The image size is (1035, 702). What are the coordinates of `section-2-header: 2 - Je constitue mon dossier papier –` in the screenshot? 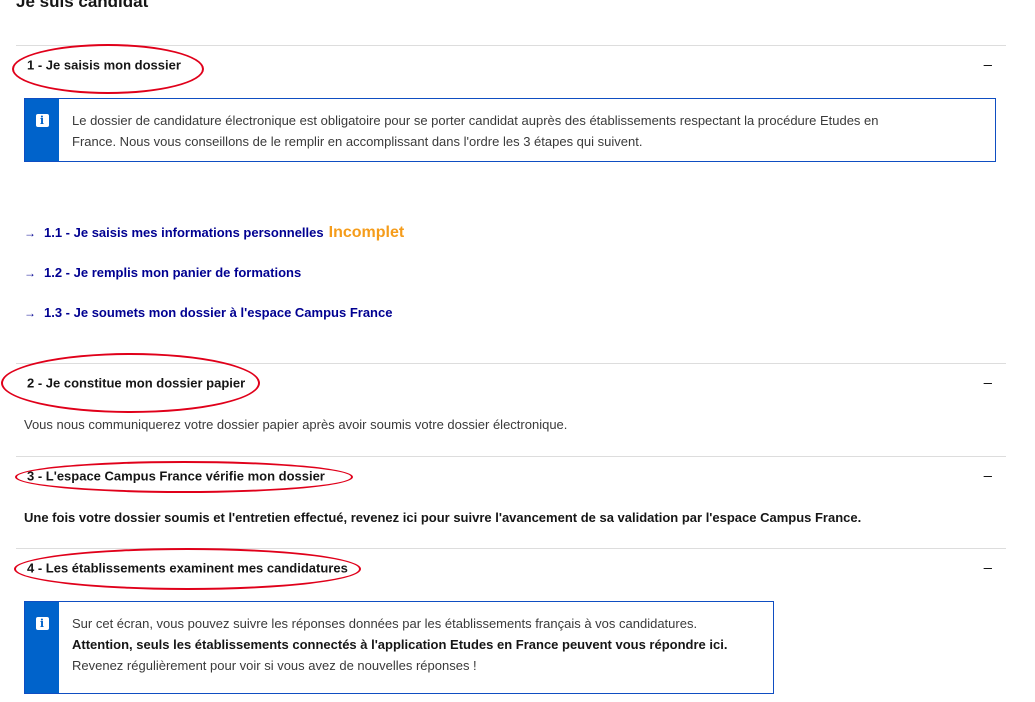 It's located at (511, 383).